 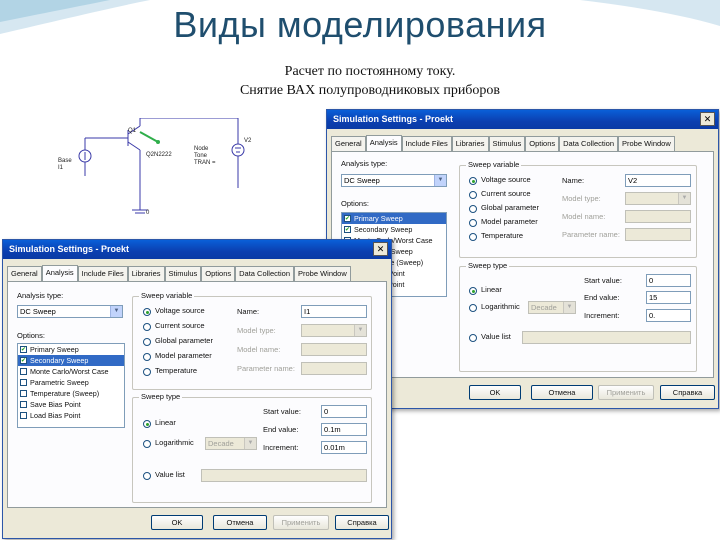 I want to click on sweep-name-input: I1, so click(x=334, y=311).